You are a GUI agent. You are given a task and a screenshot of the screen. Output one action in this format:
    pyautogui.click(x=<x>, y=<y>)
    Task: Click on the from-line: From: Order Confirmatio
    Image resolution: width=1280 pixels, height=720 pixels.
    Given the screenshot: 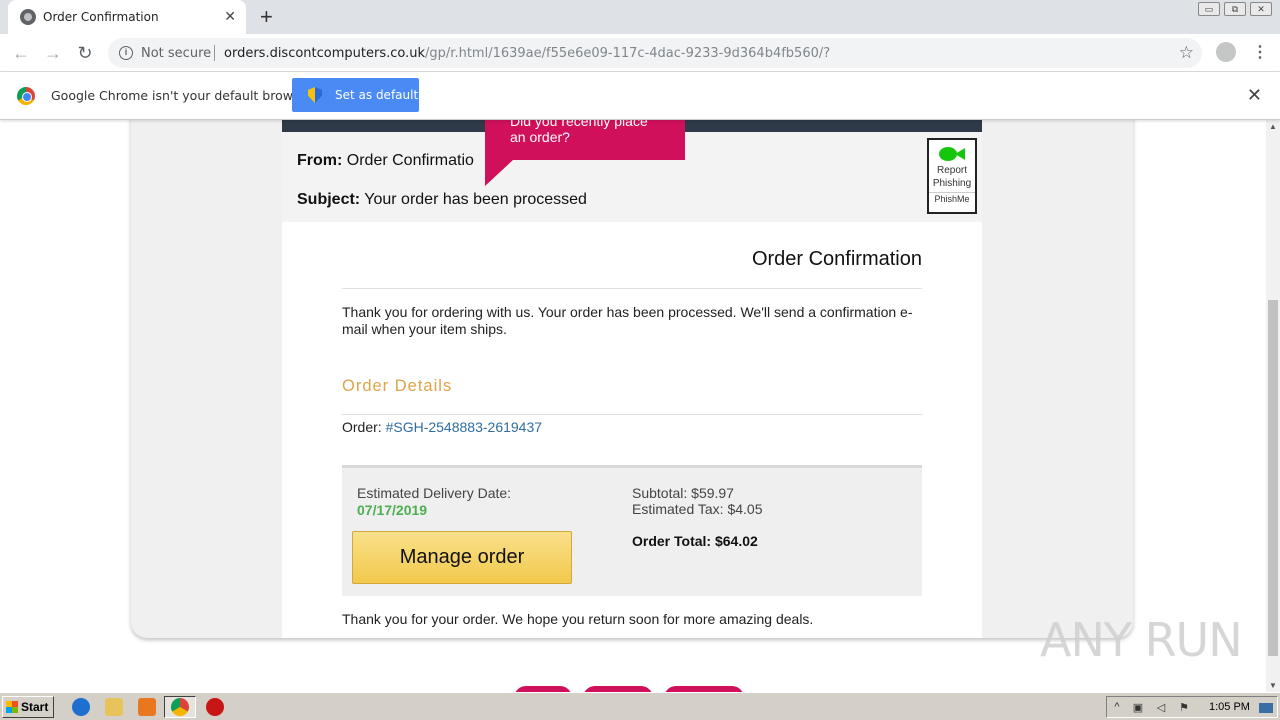 What is the action you would take?
    pyautogui.click(x=385, y=161)
    